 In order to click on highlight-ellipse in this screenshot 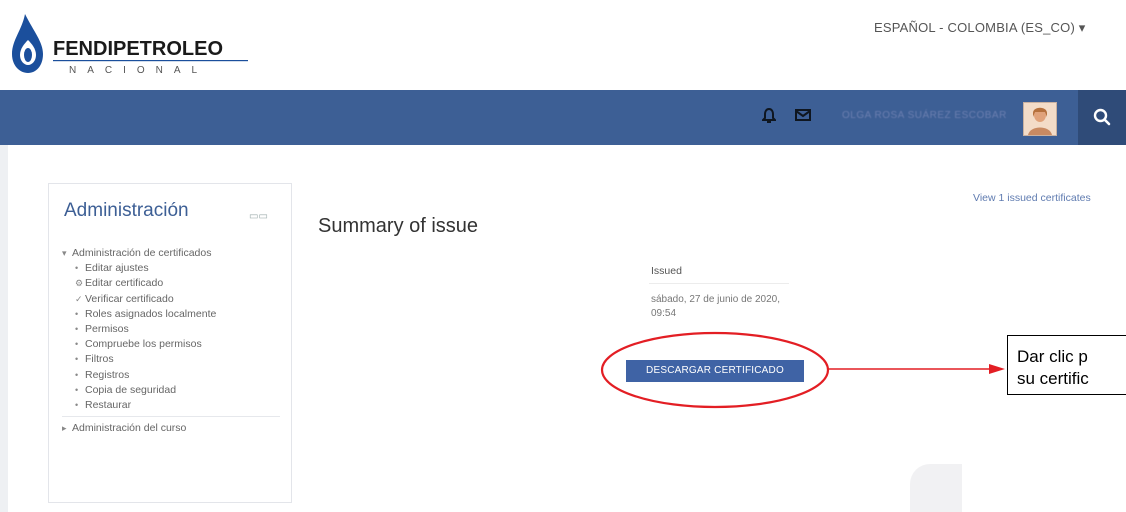, I will do `click(715, 370)`.